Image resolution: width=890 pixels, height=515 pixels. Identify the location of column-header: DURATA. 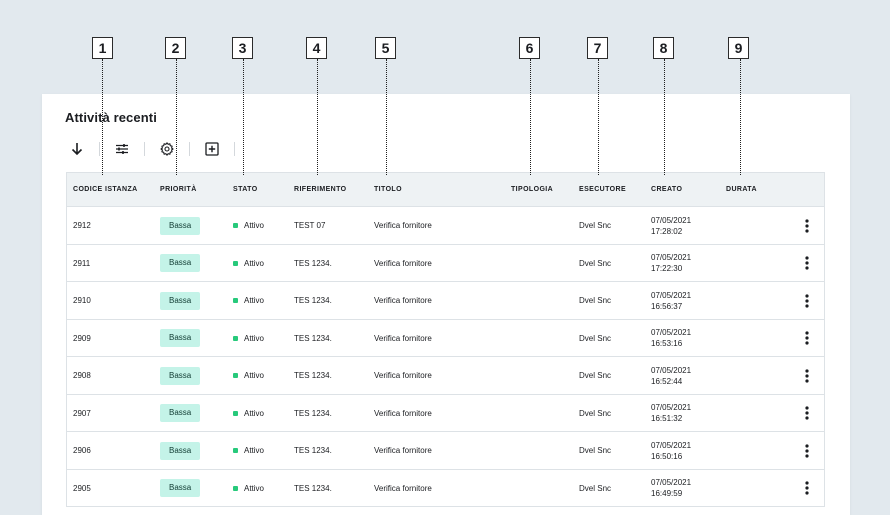
(741, 190).